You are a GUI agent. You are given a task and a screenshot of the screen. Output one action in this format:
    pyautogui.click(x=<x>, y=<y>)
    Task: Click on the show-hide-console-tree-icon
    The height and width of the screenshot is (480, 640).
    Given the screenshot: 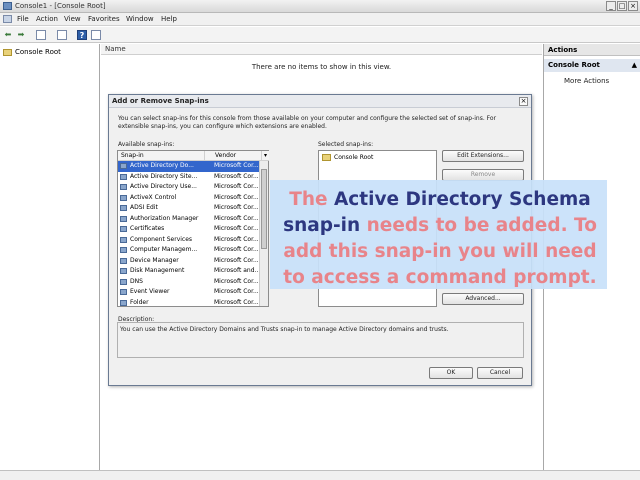 What is the action you would take?
    pyautogui.click(x=41, y=35)
    